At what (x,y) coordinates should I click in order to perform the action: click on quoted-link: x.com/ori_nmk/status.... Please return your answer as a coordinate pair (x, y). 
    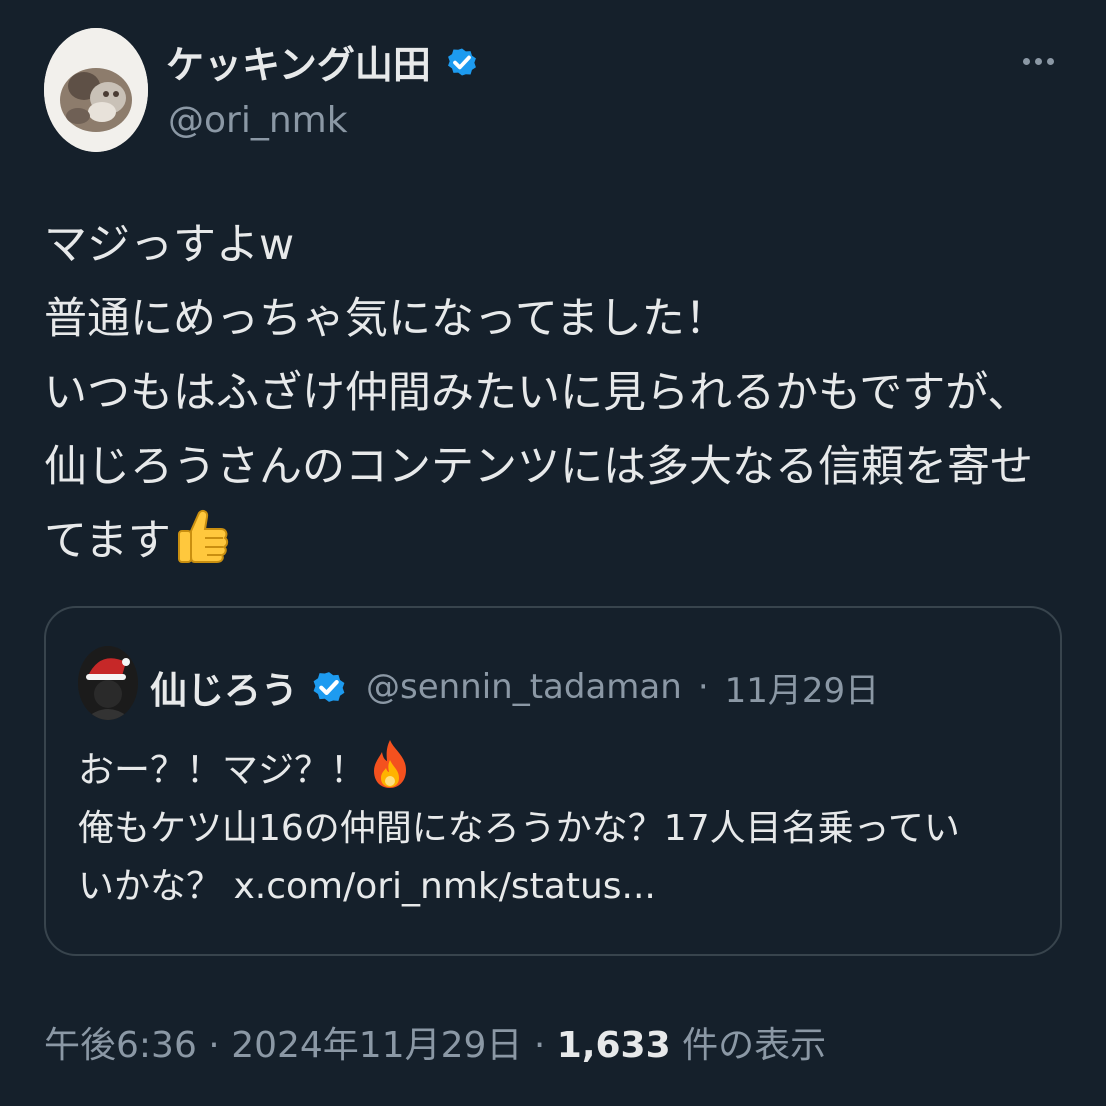
    Looking at the image, I should click on (444, 886).